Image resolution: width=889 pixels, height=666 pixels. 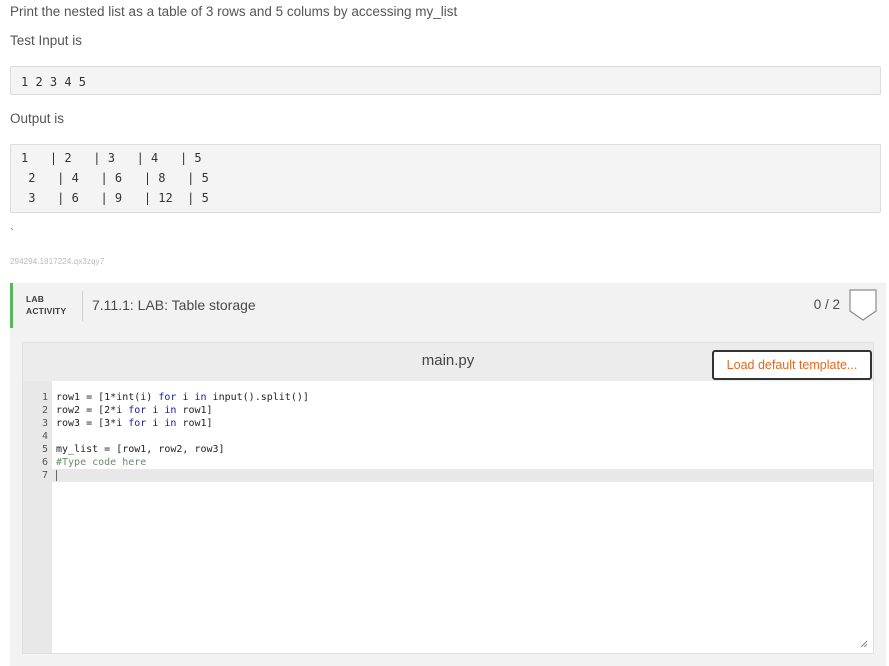 What do you see at coordinates (111, 158) in the screenshot?
I see `output-line-1: 1 | 2 | 3 | 4 | 5` at bounding box center [111, 158].